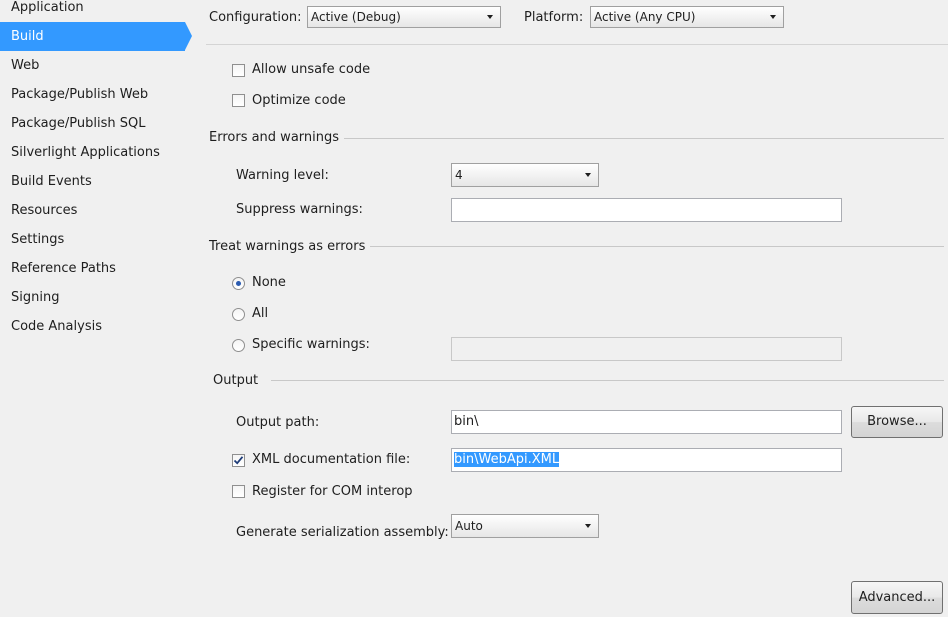 The height and width of the screenshot is (617, 948). I want to click on sidebar-item-code-analysis: Code Analysis, so click(92, 326).